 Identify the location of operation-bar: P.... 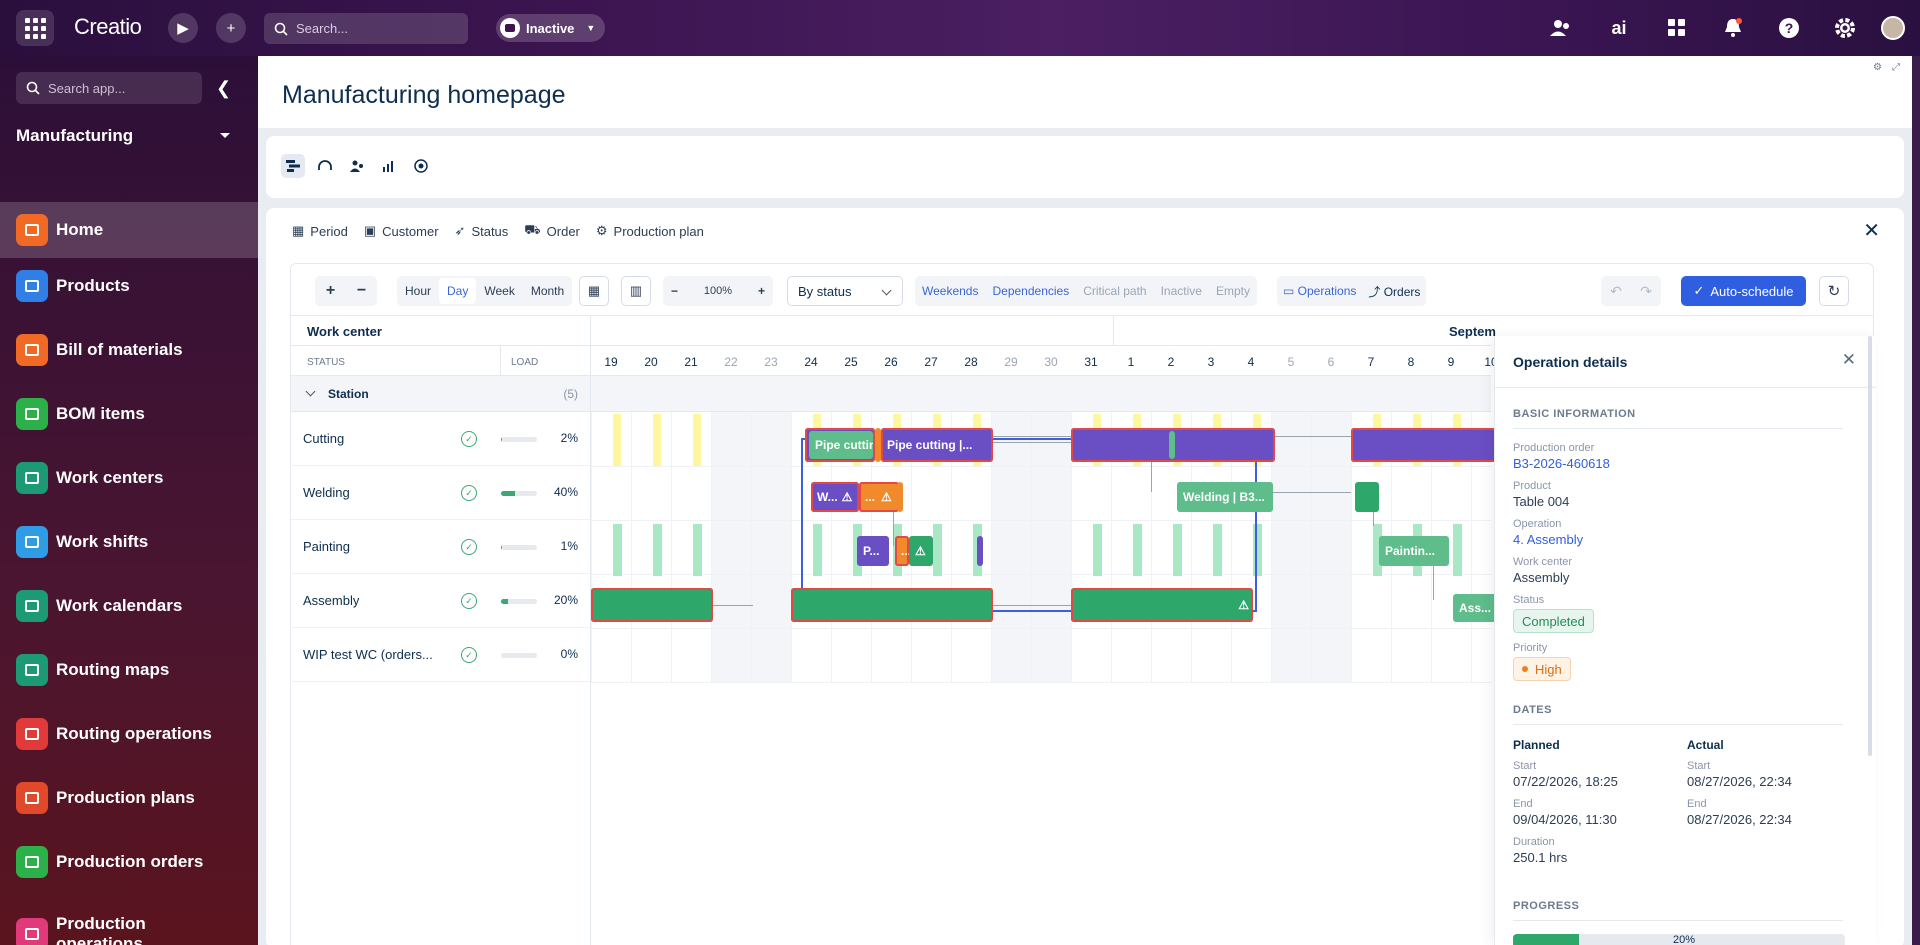
(873, 551).